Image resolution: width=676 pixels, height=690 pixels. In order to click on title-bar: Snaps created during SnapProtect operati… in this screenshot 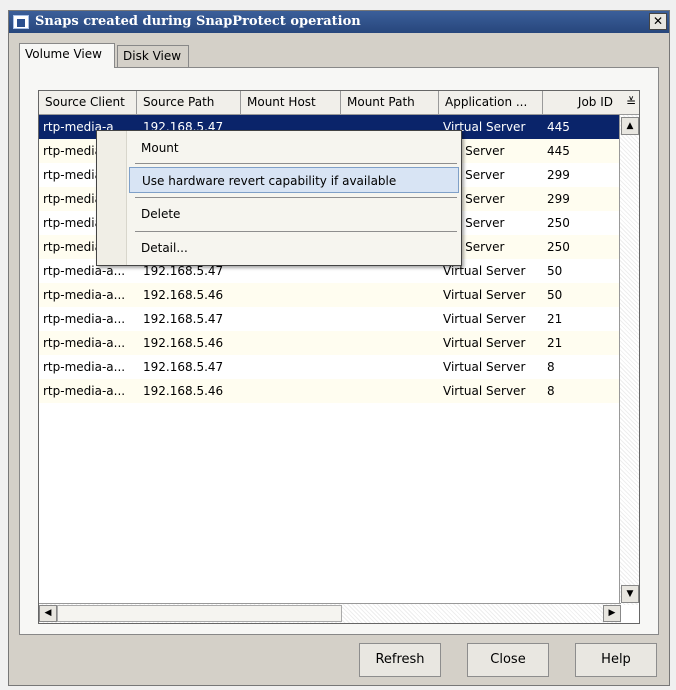, I will do `click(339, 22)`.